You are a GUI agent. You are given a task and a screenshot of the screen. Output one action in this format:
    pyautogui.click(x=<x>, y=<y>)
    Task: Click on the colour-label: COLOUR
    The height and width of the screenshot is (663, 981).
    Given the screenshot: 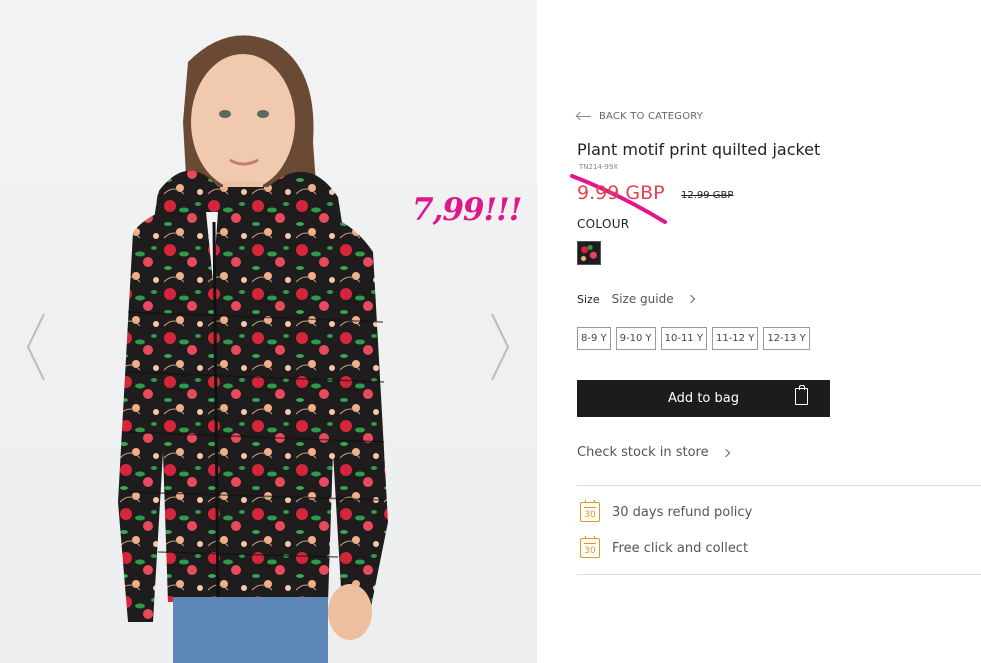 What is the action you would take?
    pyautogui.click(x=603, y=224)
    